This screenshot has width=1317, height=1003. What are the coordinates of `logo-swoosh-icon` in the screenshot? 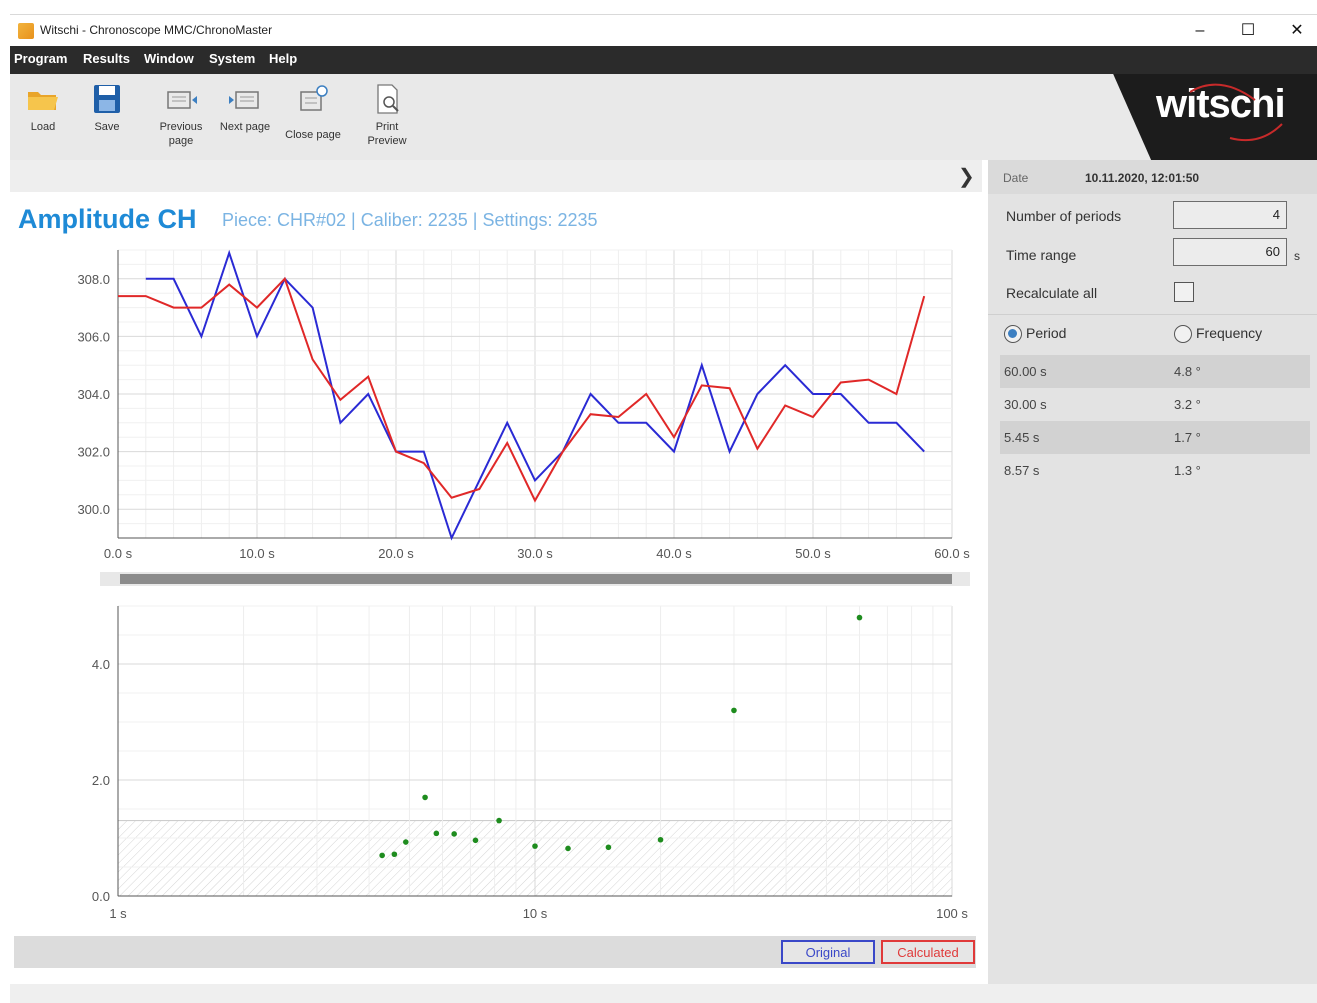 It's located at (1236, 112).